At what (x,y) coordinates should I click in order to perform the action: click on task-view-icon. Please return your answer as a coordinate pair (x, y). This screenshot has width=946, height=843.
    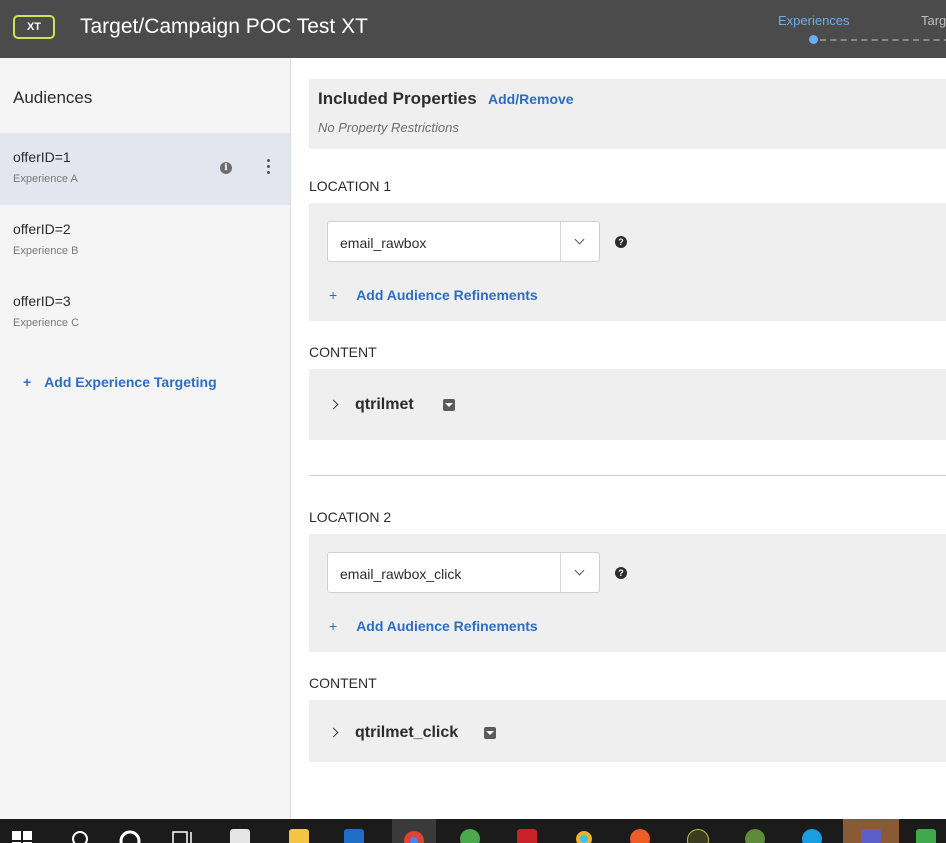
    Looking at the image, I should click on (182, 836).